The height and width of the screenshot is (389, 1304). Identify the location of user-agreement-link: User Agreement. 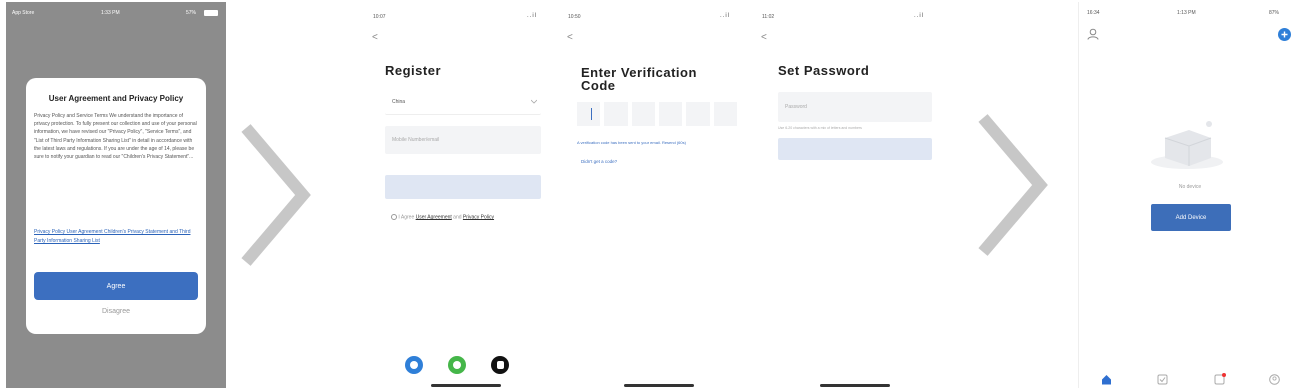
(434, 217).